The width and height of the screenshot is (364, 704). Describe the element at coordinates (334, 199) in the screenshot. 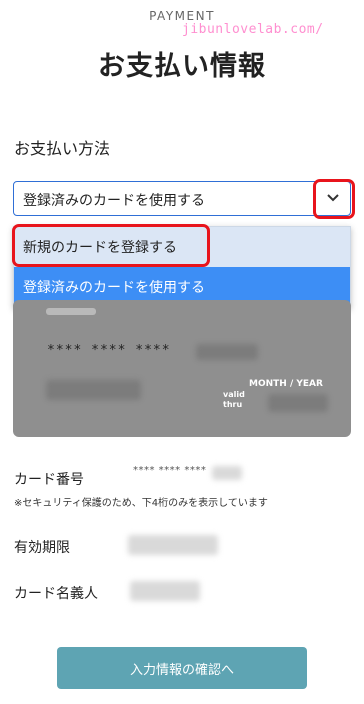

I see `annotation-highlight-chevron` at that location.